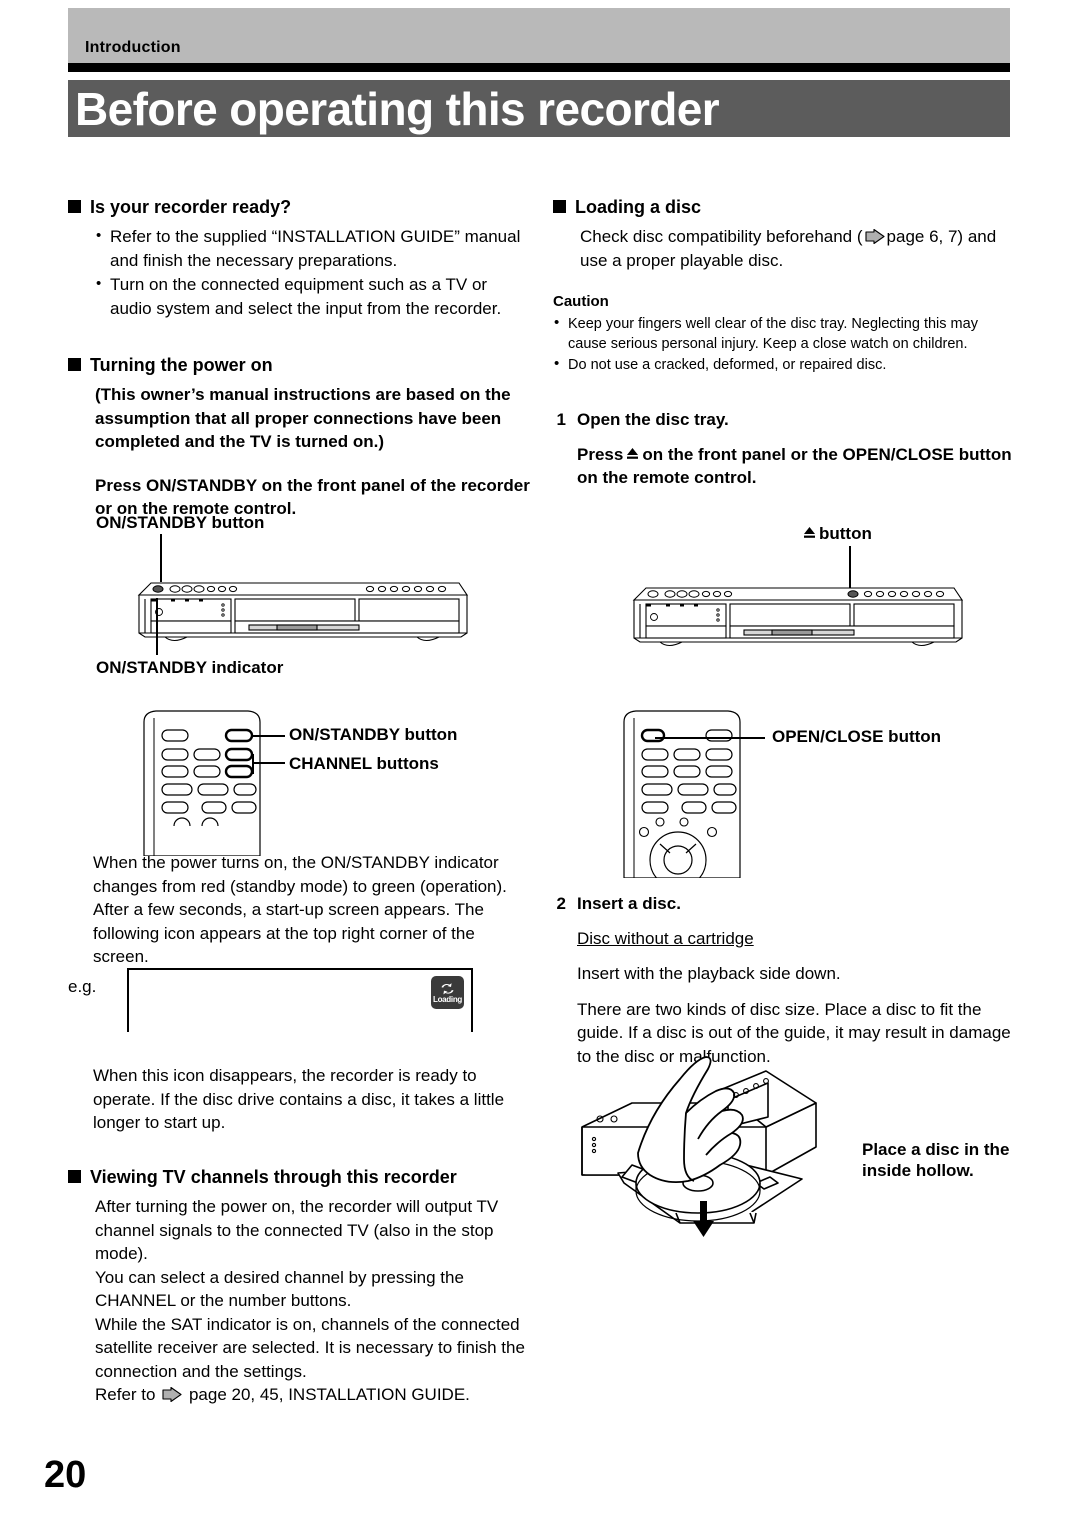 The image size is (1080, 1526). Describe the element at coordinates (561, 903) in the screenshot. I see `step-number: 2` at that location.